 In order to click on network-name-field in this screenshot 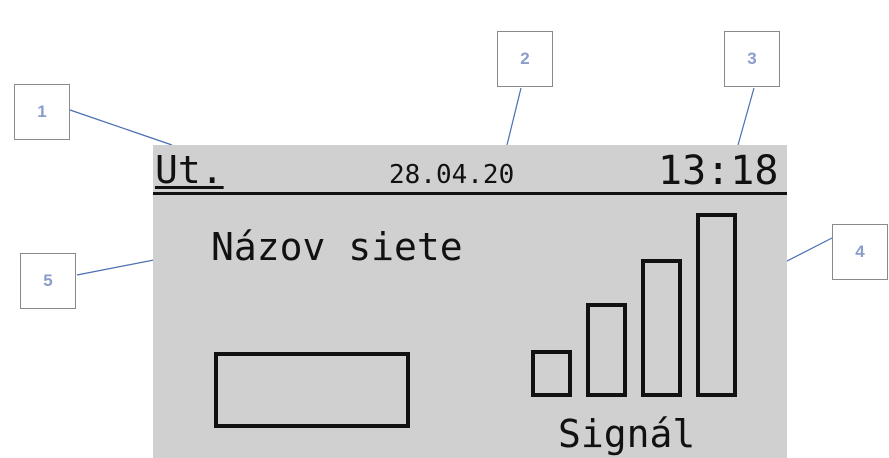, I will do `click(312, 390)`.